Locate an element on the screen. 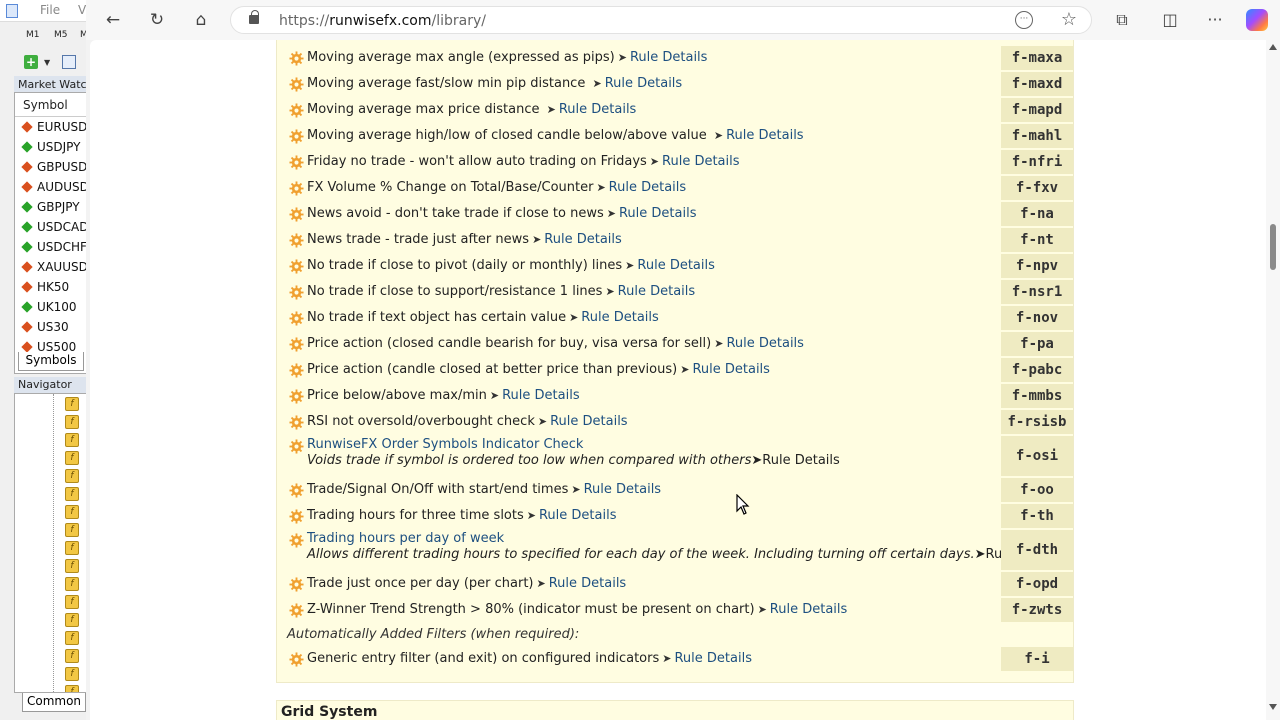  scroll-down-arrow-icon is located at coordinates (1273, 707).